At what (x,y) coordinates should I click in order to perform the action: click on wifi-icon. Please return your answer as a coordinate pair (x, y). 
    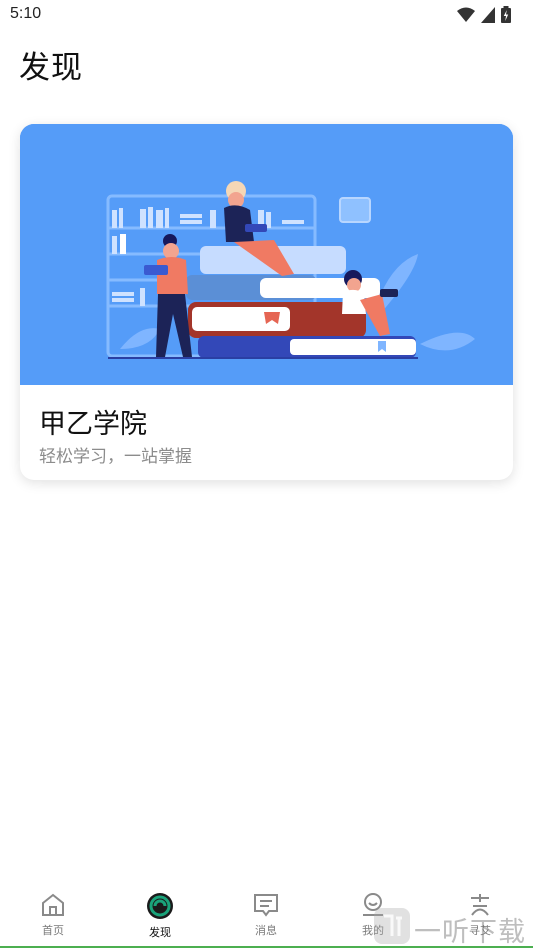
    Looking at the image, I should click on (466, 14).